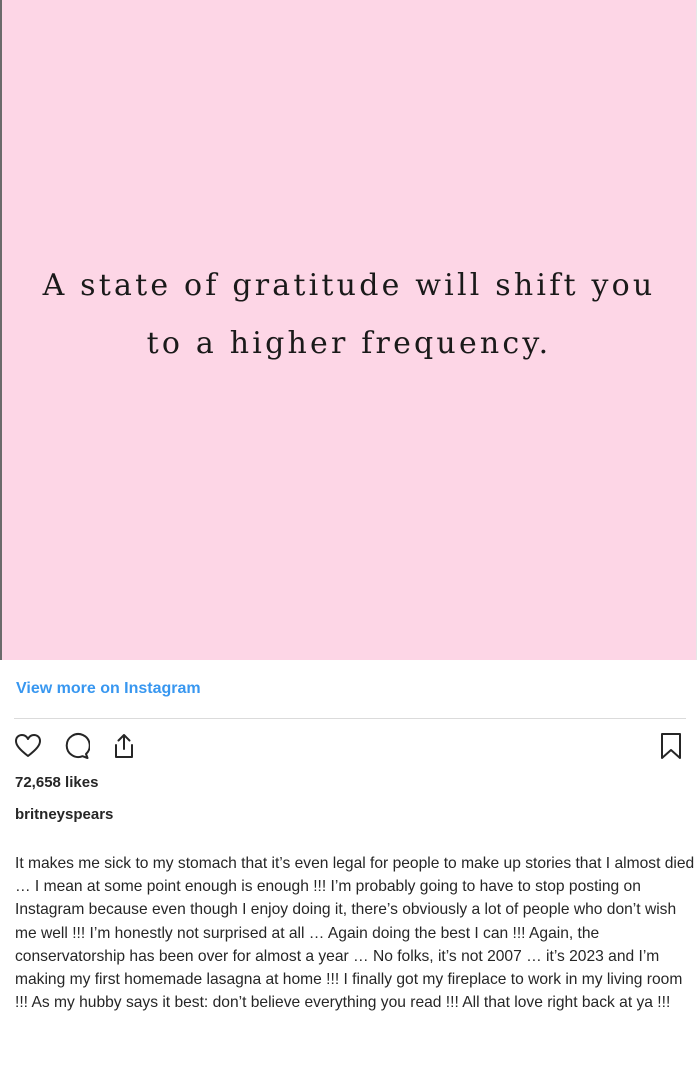  Describe the element at coordinates (56, 782) in the screenshot. I see `likes-count: 72,658 likes` at that location.